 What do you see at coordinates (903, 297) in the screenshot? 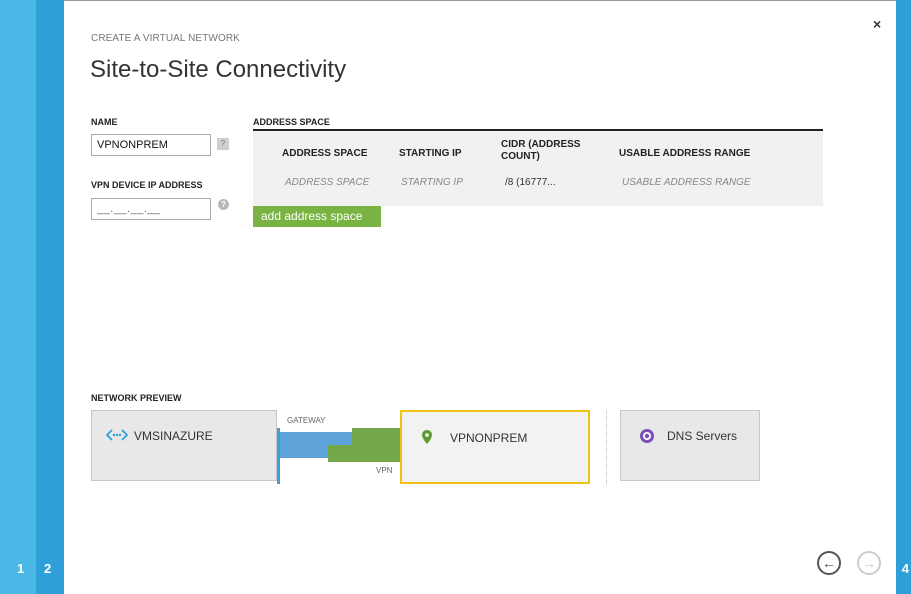
I see `step-rail-right` at bounding box center [903, 297].